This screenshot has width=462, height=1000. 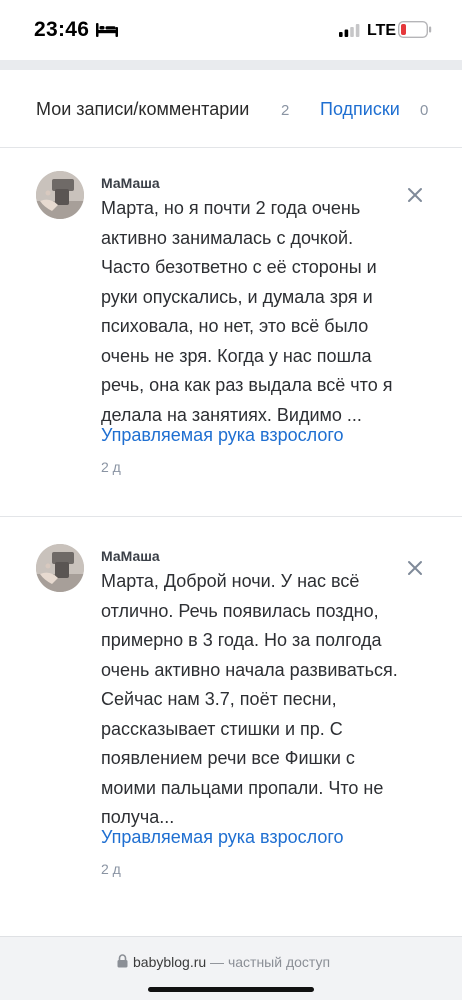 I want to click on top-strip, so click(x=231, y=65).